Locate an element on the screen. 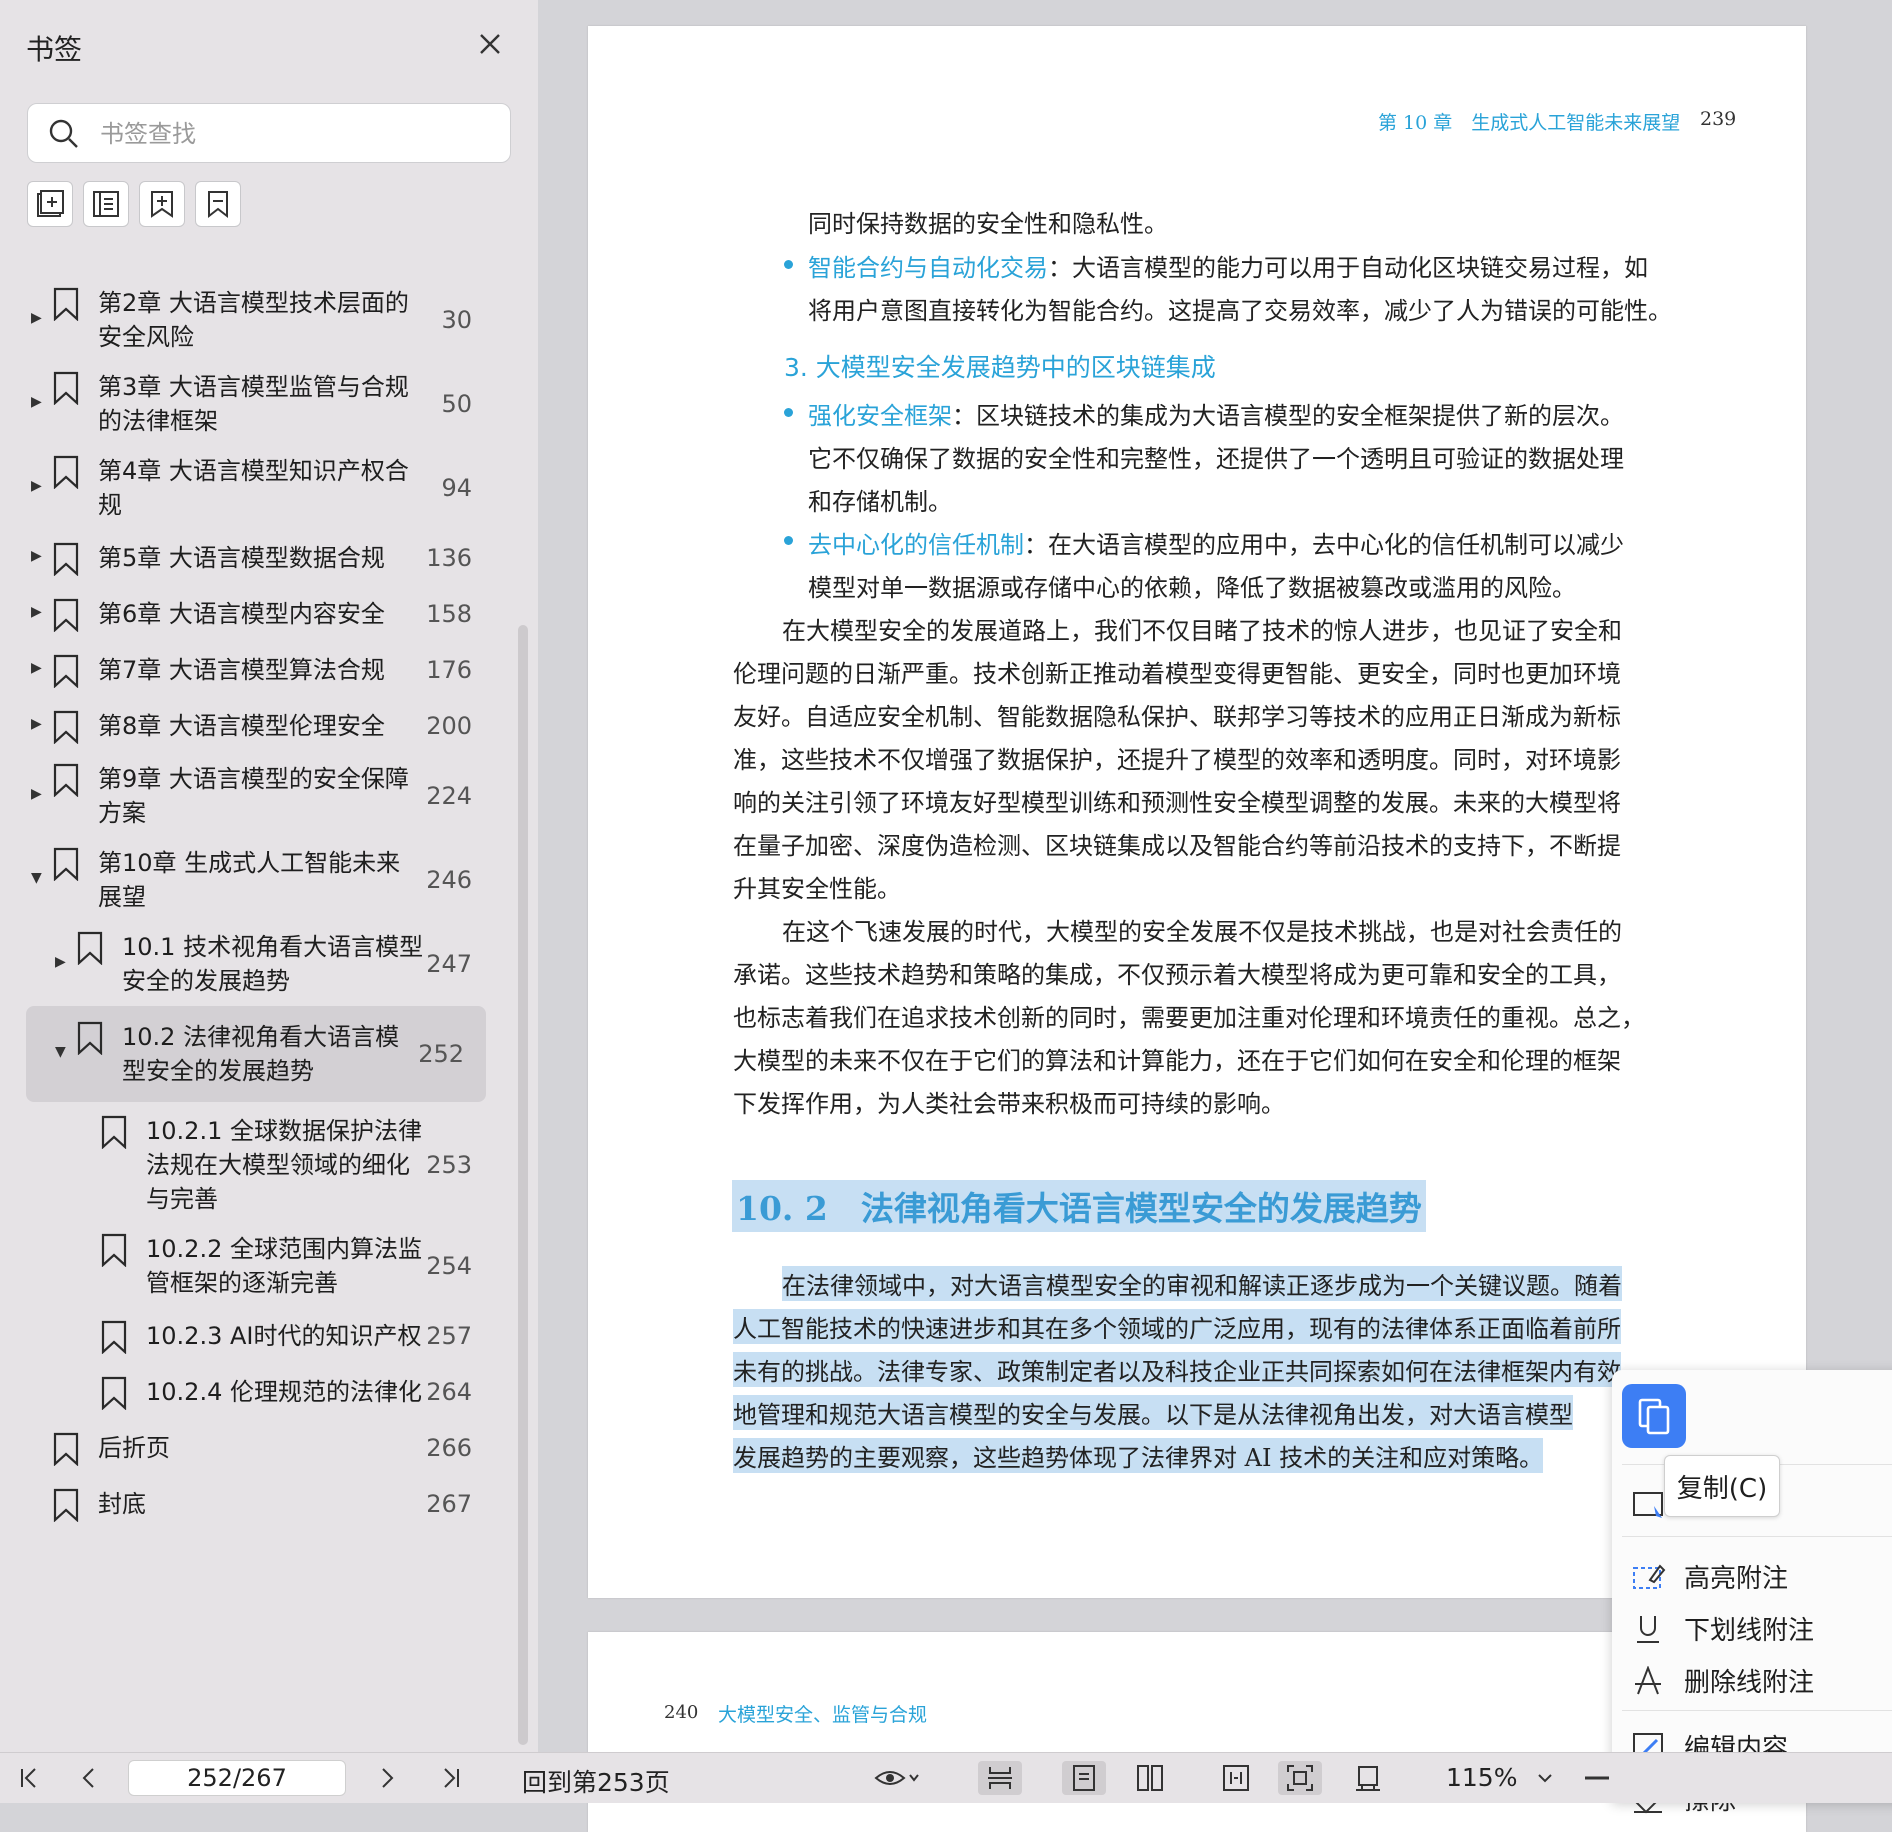  next-page-button is located at coordinates (387, 1778).